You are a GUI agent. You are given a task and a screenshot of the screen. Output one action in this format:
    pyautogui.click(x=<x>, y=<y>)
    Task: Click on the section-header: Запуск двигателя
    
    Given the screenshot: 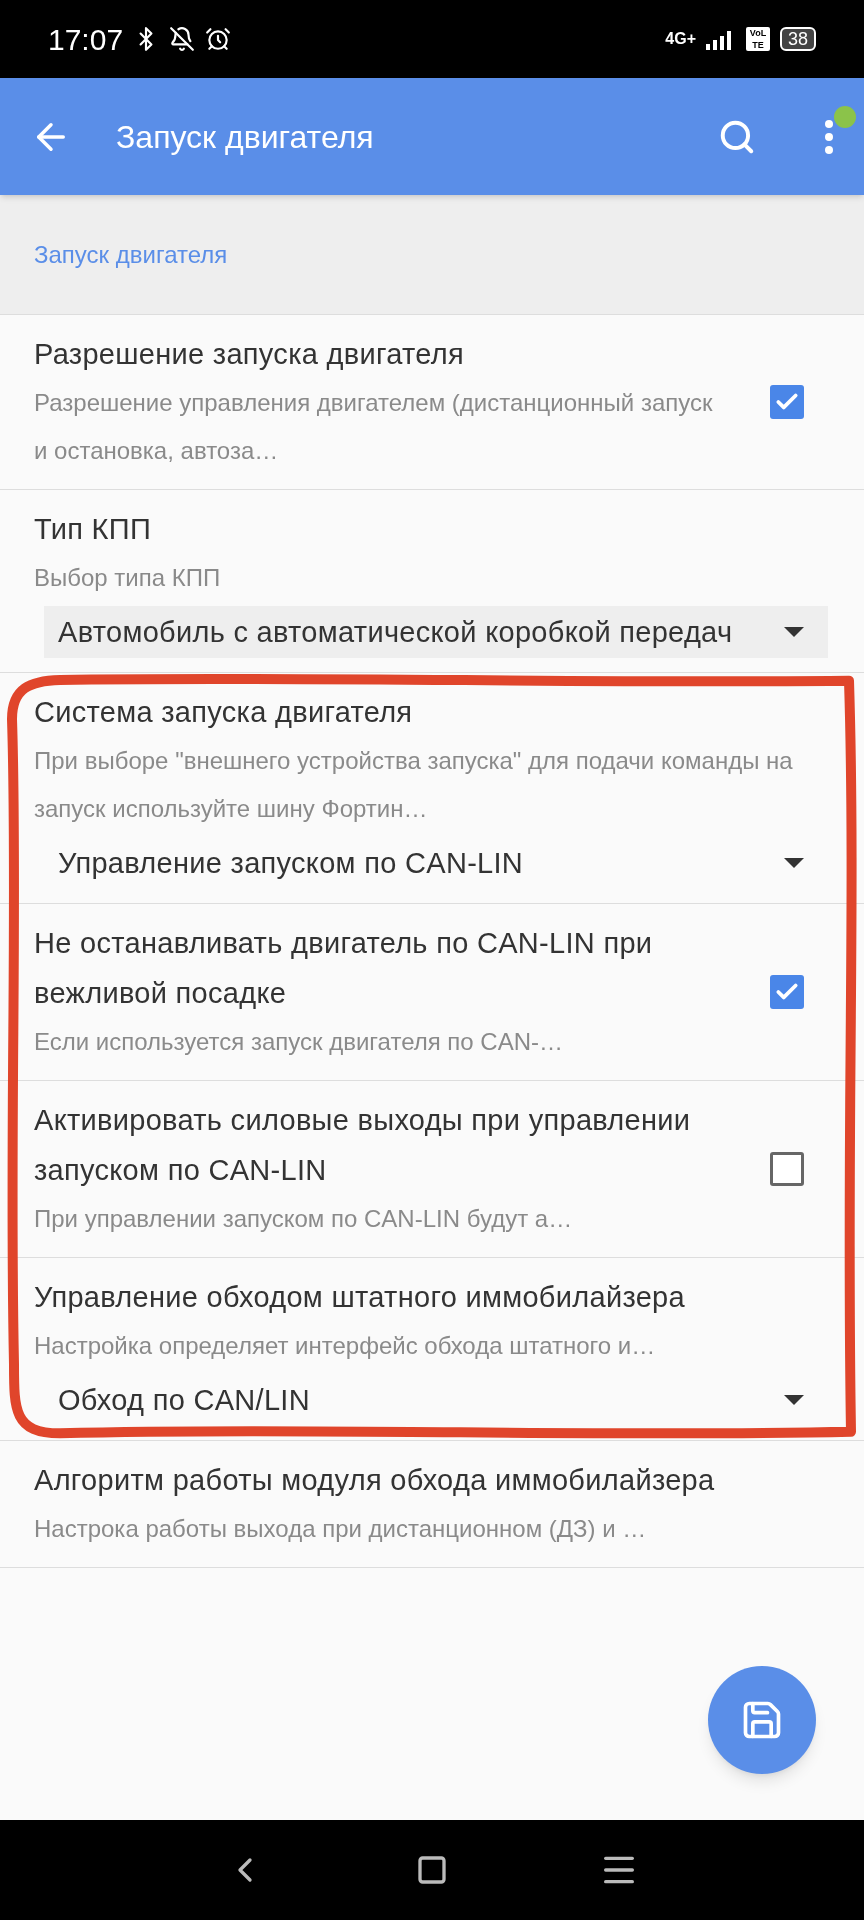 What is the action you would take?
    pyautogui.click(x=131, y=254)
    